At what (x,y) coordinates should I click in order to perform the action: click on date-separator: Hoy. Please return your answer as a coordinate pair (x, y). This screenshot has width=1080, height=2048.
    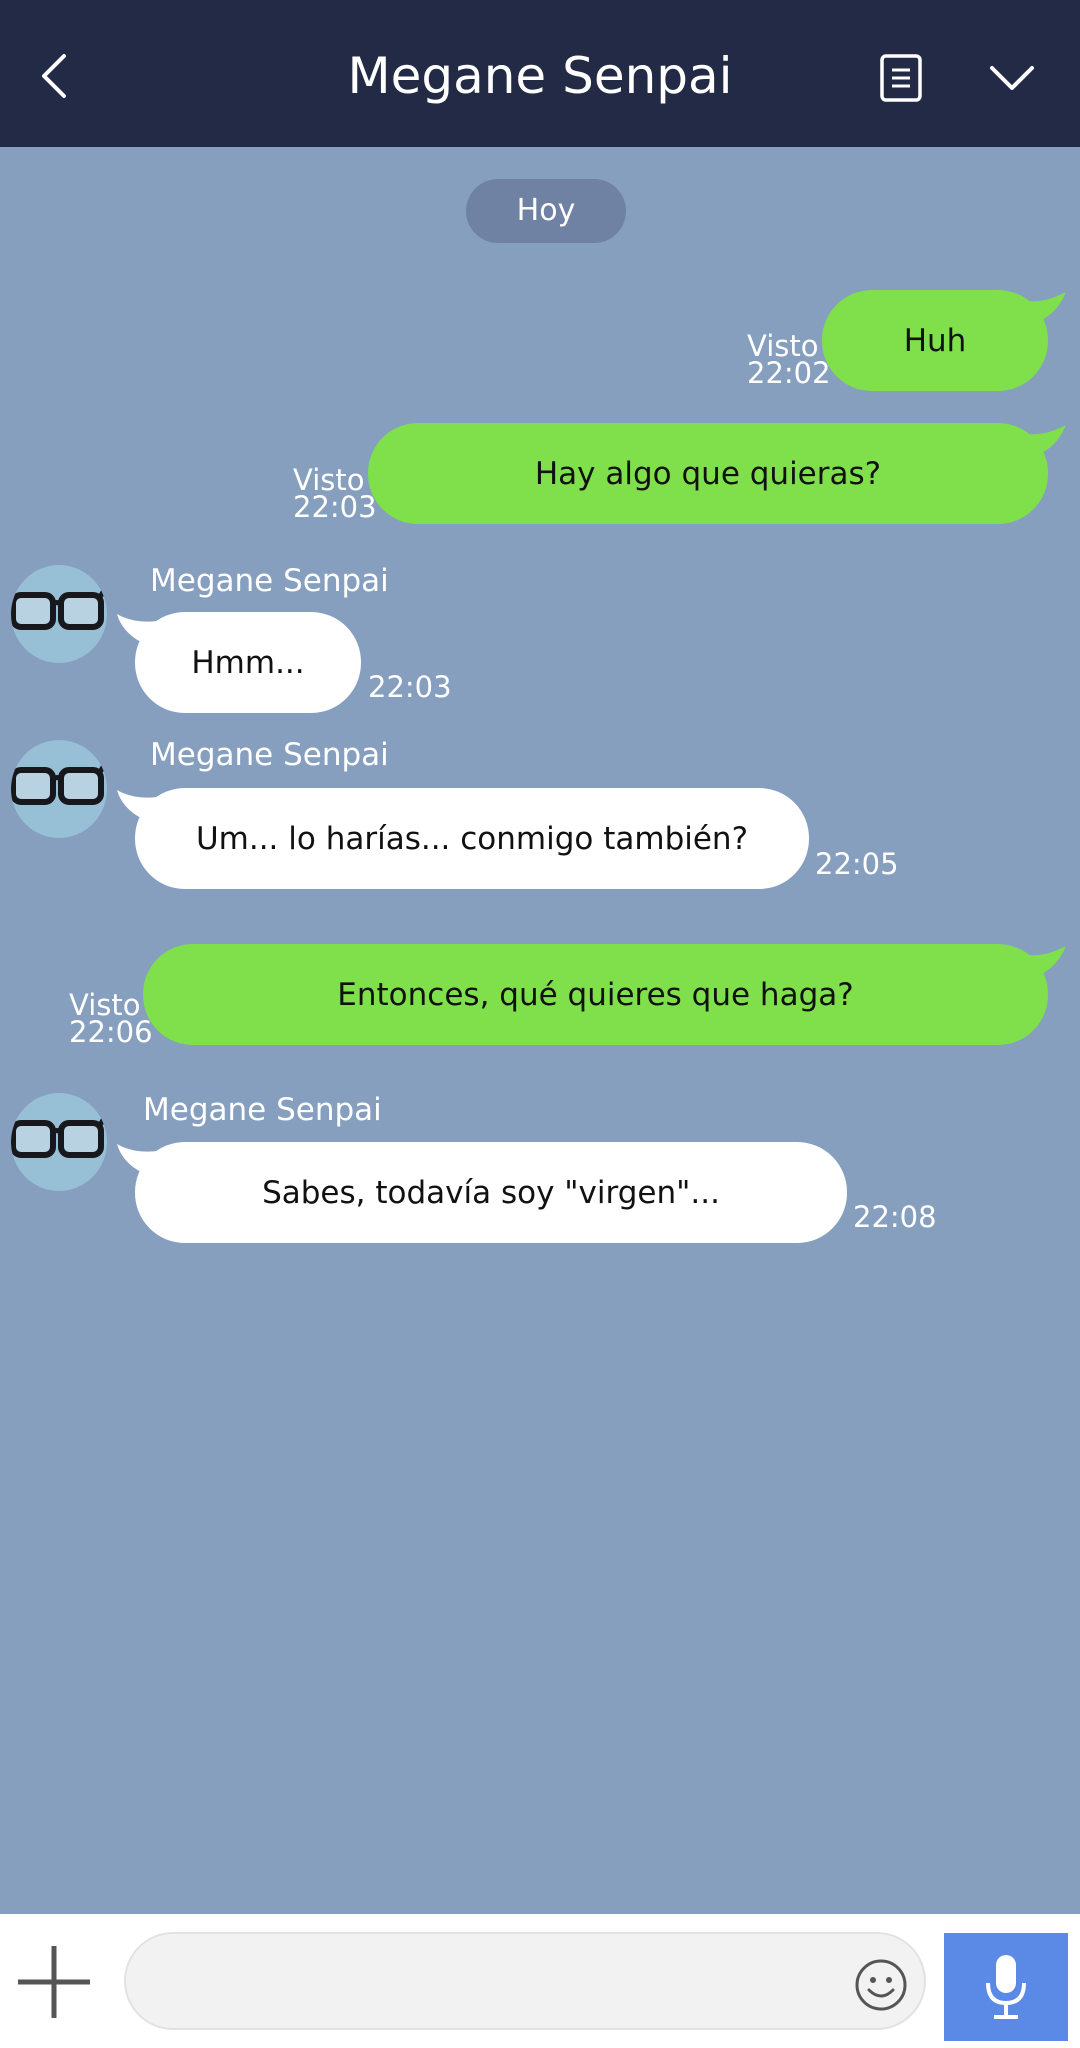
    Looking at the image, I should click on (546, 211).